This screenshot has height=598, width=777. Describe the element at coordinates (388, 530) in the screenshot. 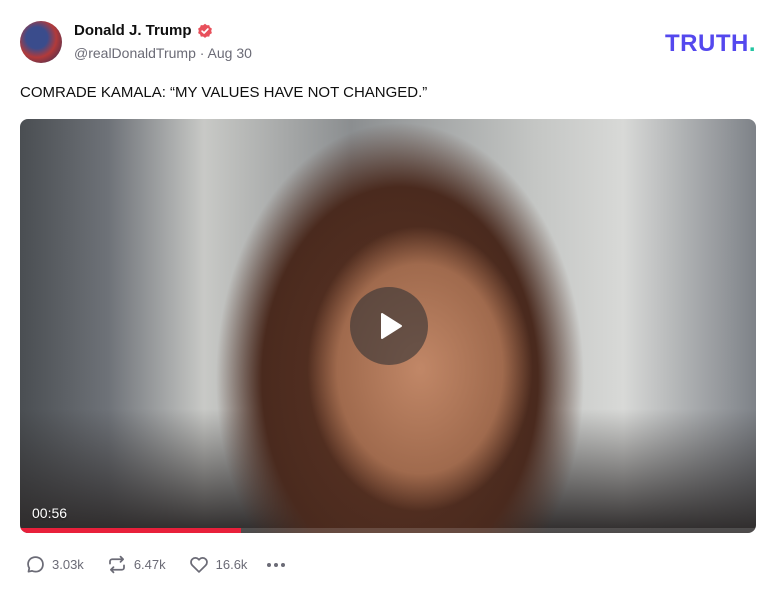

I see `video-progress-track` at that location.